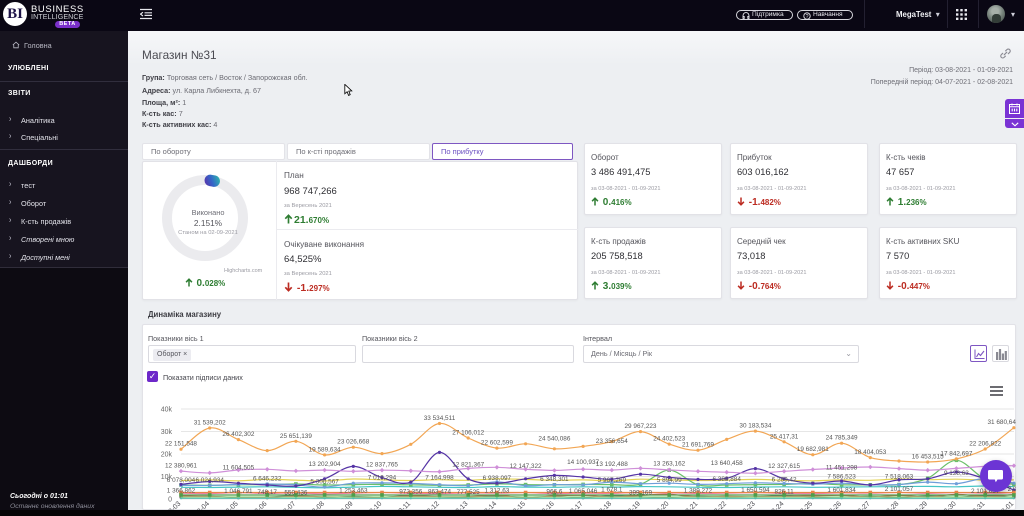 Image resolution: width=1024 pixels, height=516 pixels. Describe the element at coordinates (842, 468) in the screenshot. I see `svg-text: 11 451,298` at that location.